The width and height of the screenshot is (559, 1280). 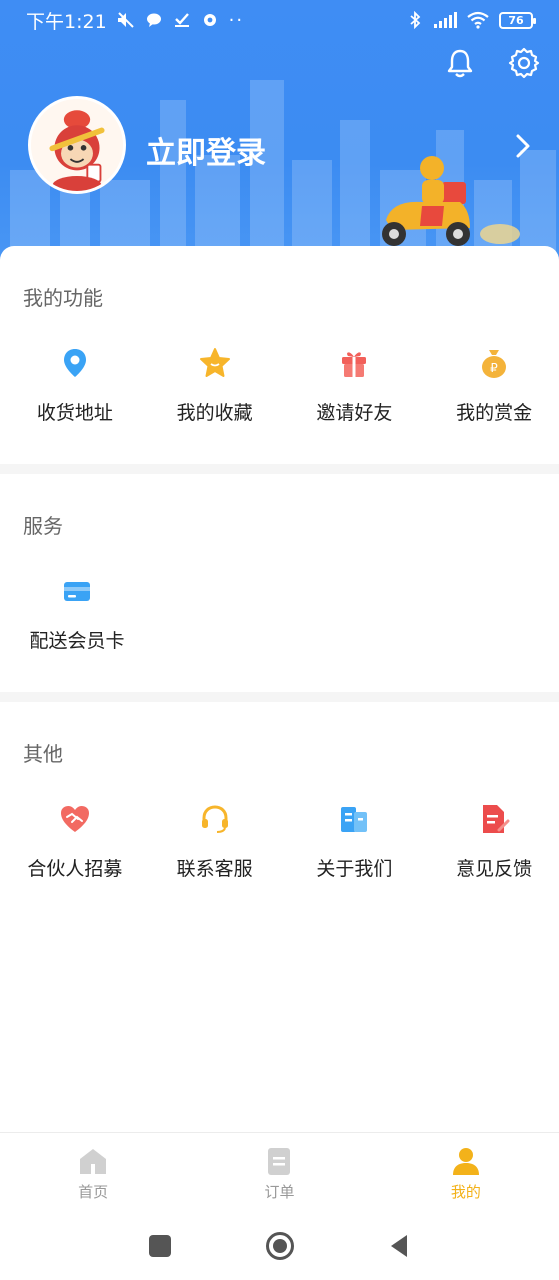 What do you see at coordinates (63, 298) in the screenshot?
I see `section-title: 我的功能` at bounding box center [63, 298].